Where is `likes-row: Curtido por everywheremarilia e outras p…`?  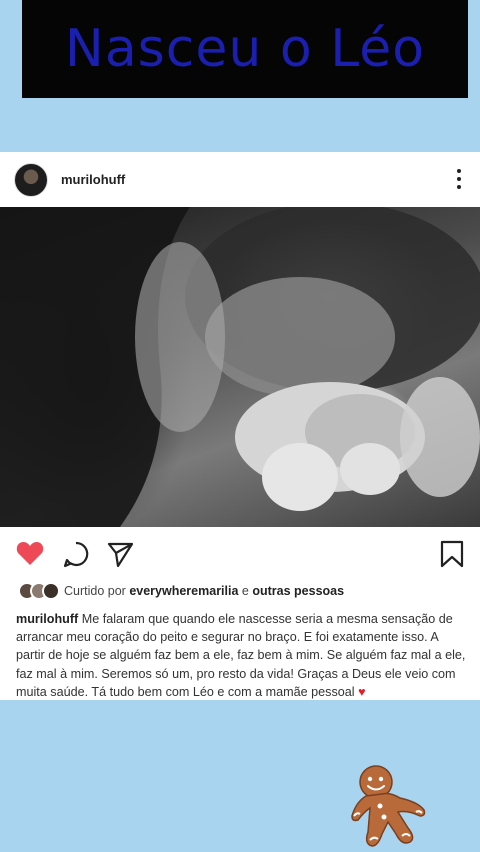
likes-row: Curtido por everywheremarilia e outras p… is located at coordinates (181, 591).